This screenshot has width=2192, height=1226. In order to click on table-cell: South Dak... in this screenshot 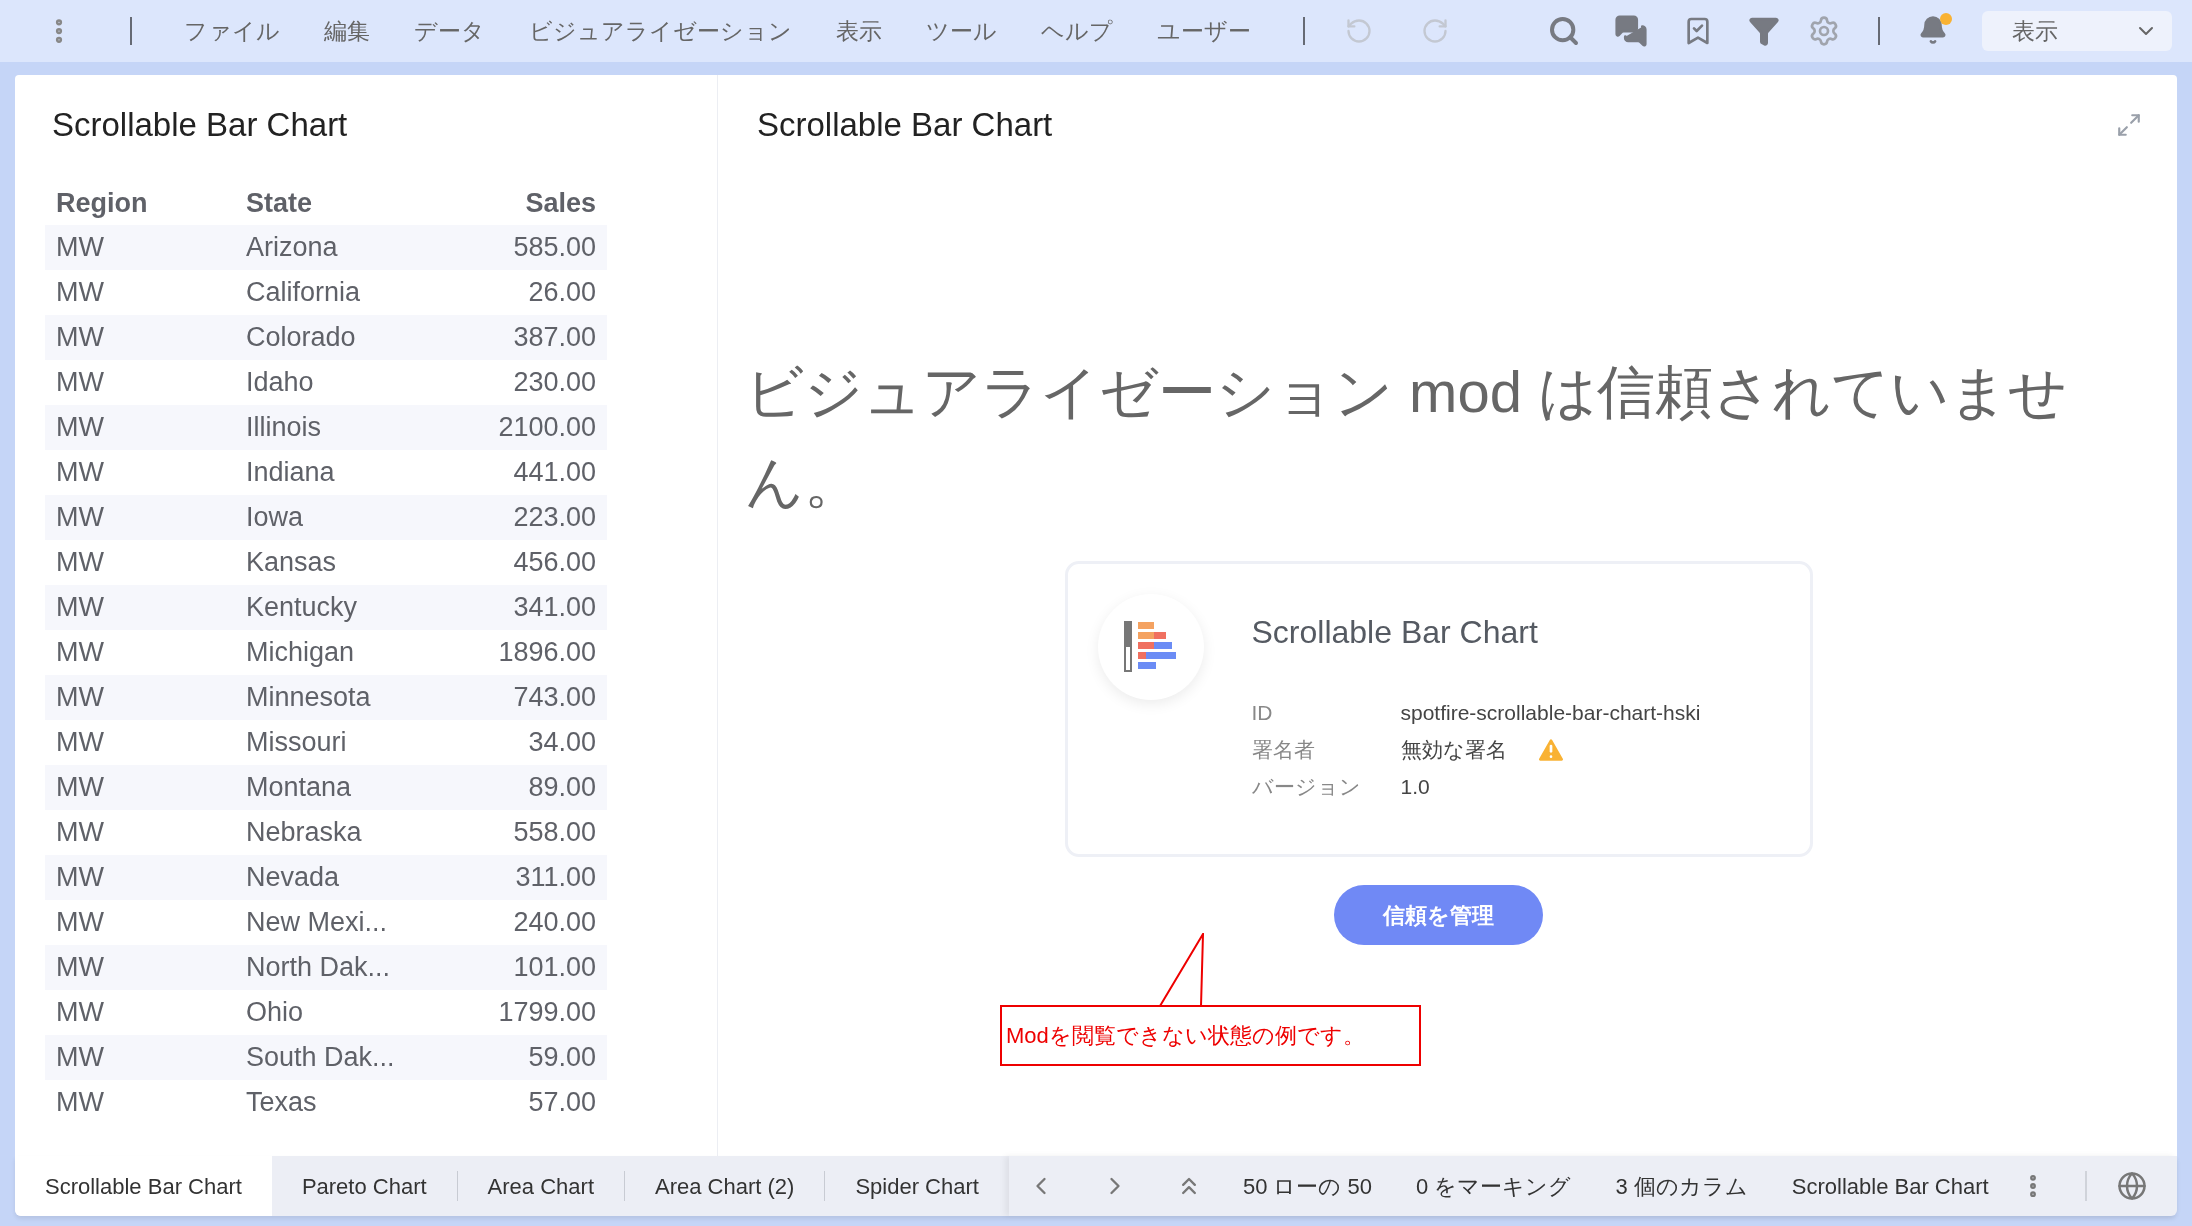, I will do `click(344, 1057)`.